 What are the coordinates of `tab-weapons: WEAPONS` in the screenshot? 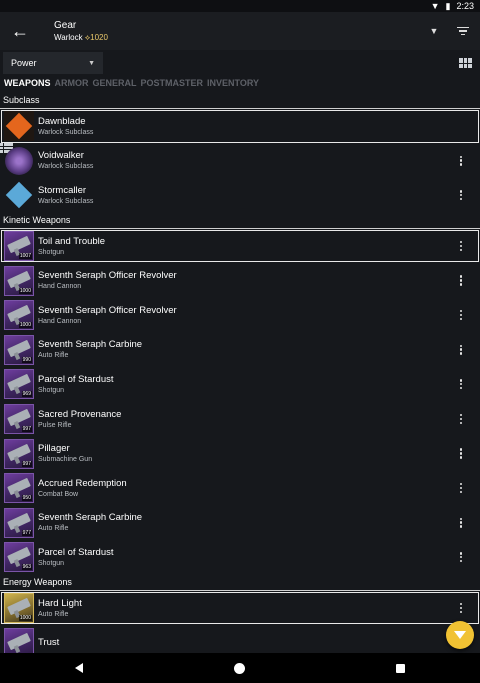 It's located at (27, 85).